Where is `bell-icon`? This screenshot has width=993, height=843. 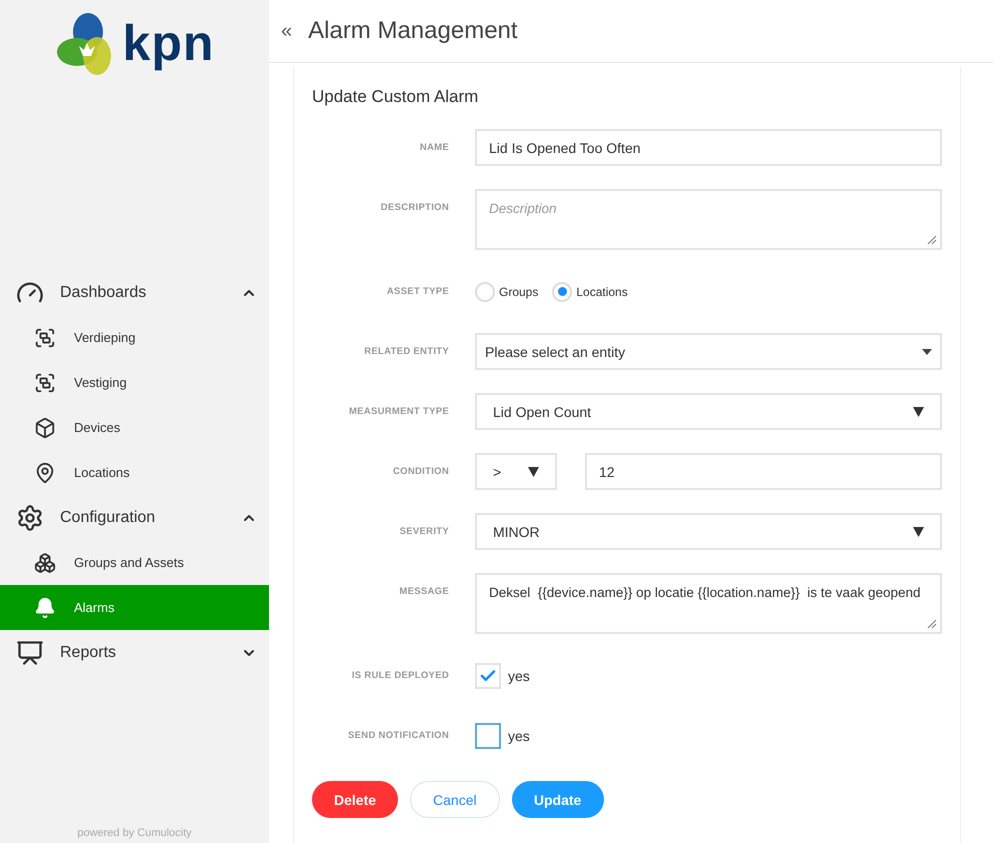
bell-icon is located at coordinates (45, 607).